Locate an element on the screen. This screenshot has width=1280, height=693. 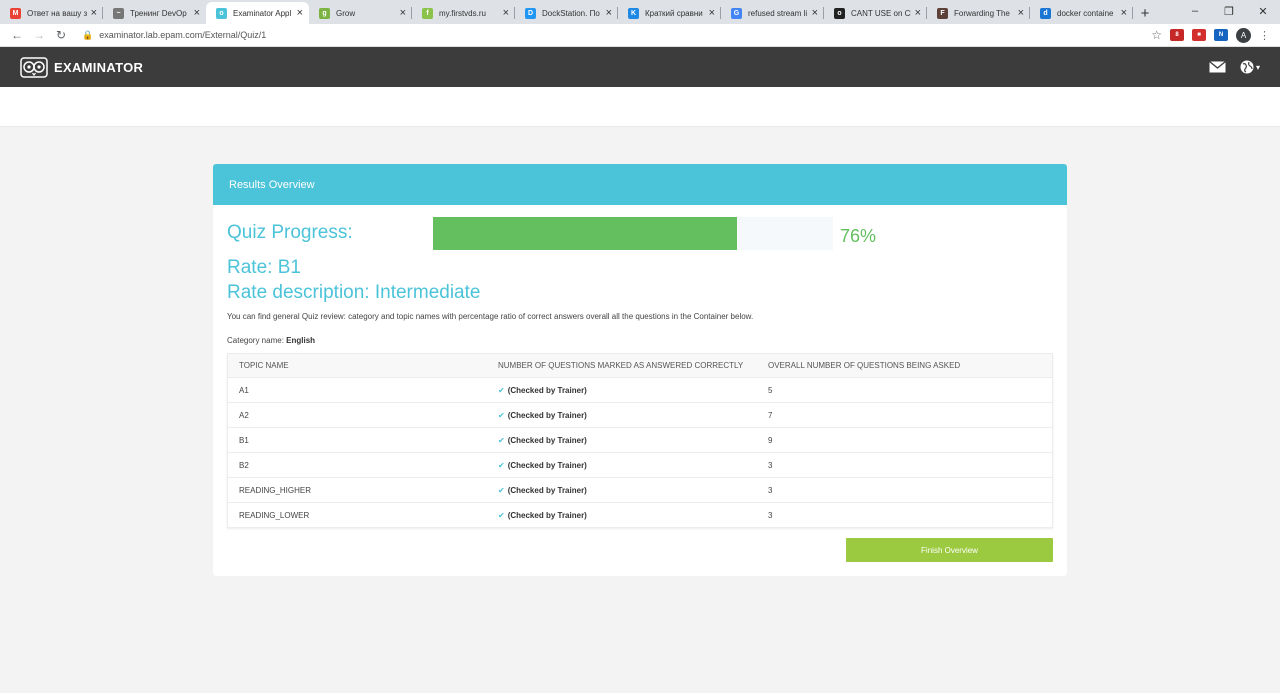
table-row: A1 ✔ (Checked by Trainer) 5 is located at coordinates (640, 389).